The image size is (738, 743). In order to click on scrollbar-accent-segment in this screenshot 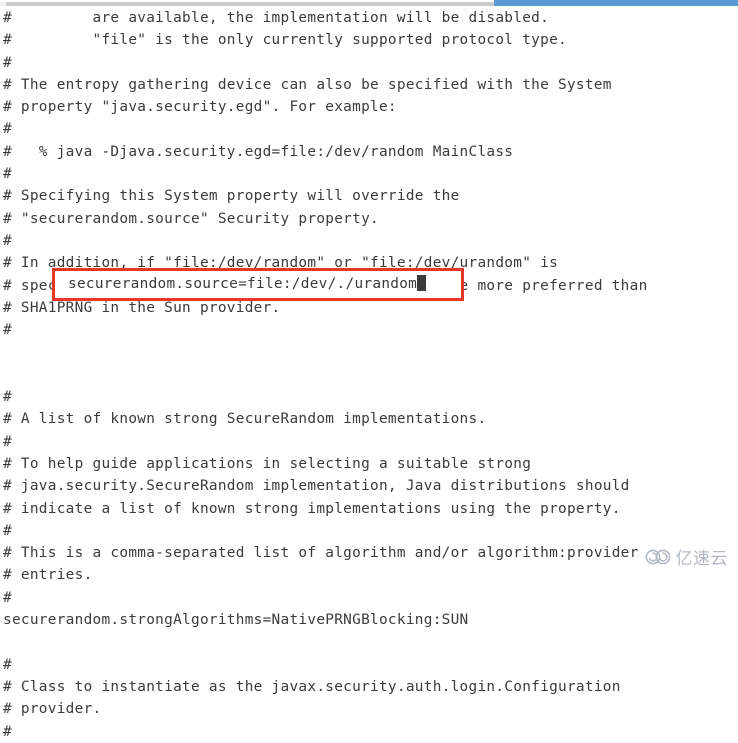, I will do `click(616, 3)`.